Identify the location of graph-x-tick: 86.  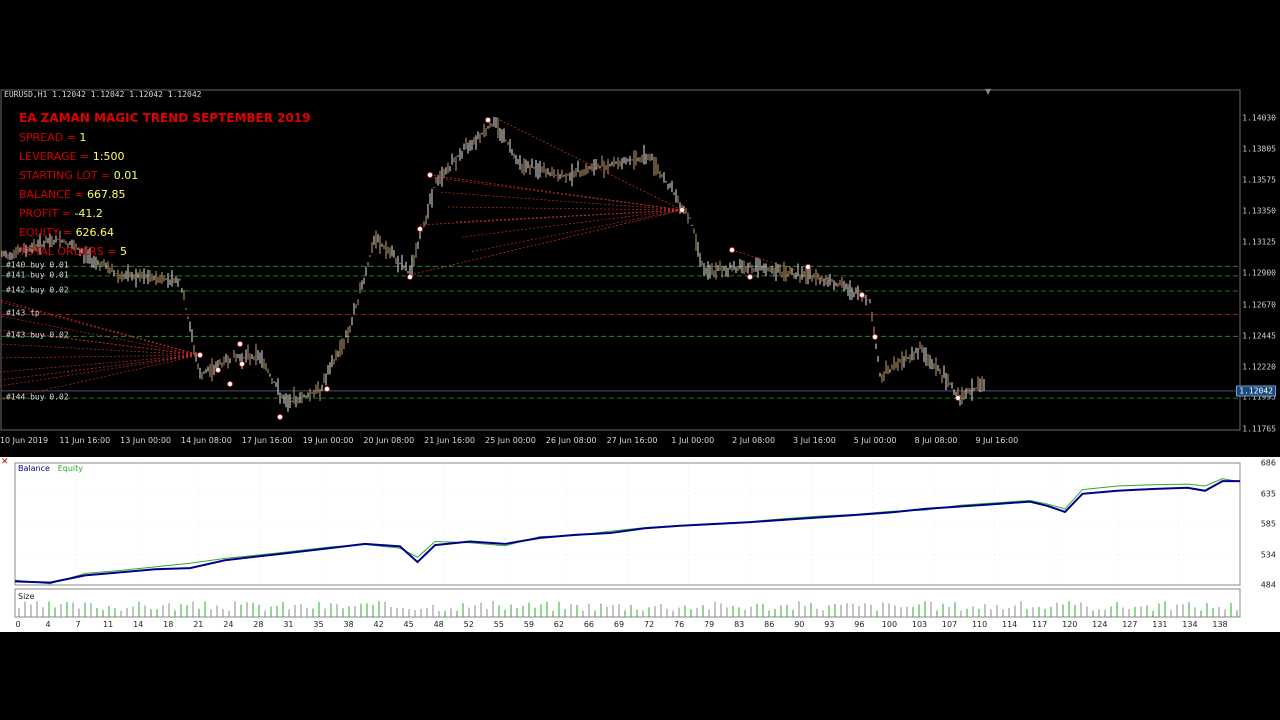
(769, 624).